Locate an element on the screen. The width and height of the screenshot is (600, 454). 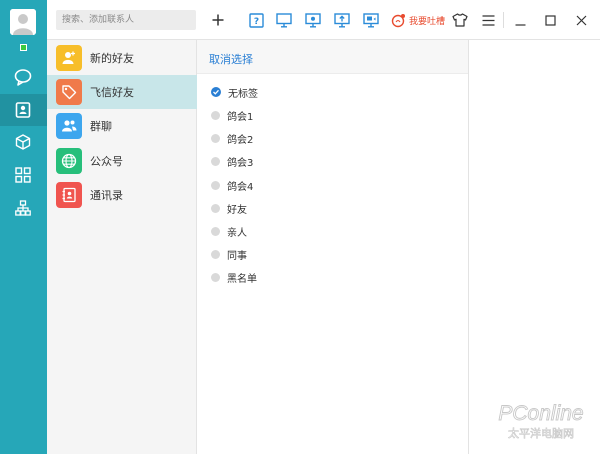
list-item-new-friends: 新的好友 is located at coordinates (122, 58).